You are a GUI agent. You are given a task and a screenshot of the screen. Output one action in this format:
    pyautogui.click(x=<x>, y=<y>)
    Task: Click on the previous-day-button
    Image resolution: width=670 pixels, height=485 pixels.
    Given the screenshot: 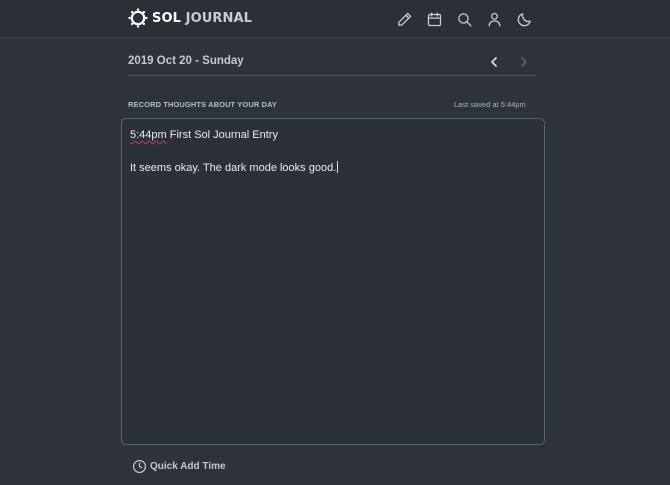 What is the action you would take?
    pyautogui.click(x=494, y=62)
    